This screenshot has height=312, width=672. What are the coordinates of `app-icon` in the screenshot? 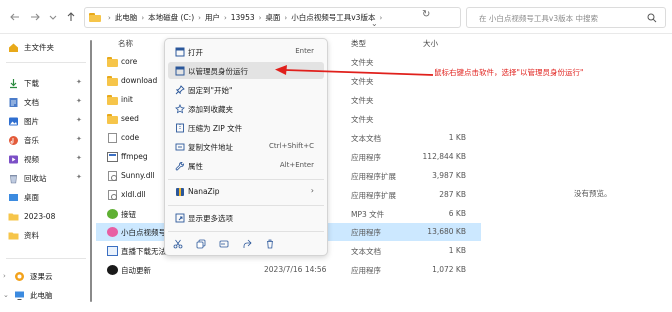 It's located at (112, 232).